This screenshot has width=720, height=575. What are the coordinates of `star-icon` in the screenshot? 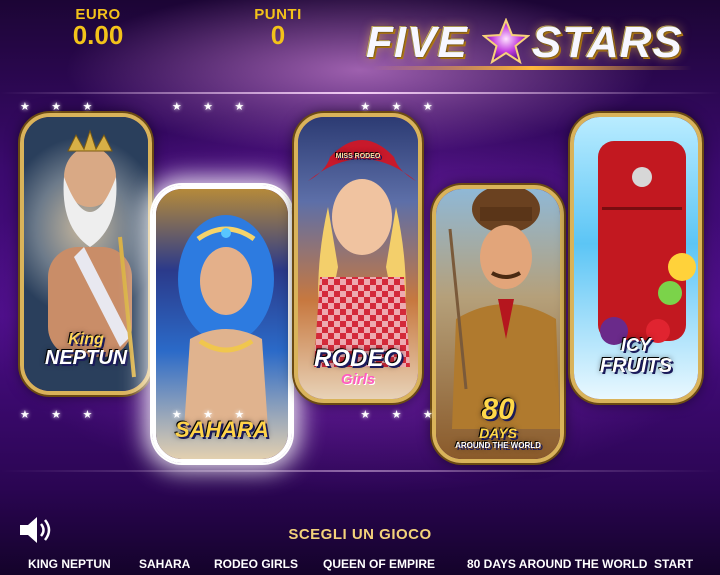 It's located at (506, 41).